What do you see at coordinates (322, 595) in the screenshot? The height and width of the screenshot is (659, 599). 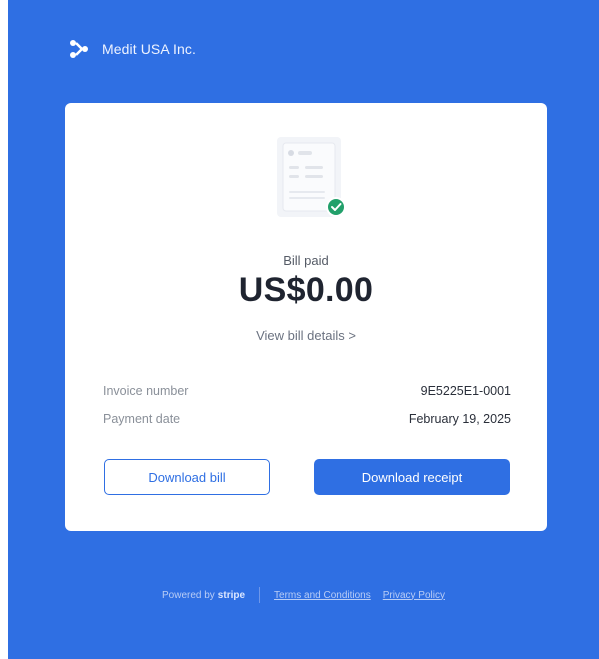 I see `terms-link: Terms and Conditions` at bounding box center [322, 595].